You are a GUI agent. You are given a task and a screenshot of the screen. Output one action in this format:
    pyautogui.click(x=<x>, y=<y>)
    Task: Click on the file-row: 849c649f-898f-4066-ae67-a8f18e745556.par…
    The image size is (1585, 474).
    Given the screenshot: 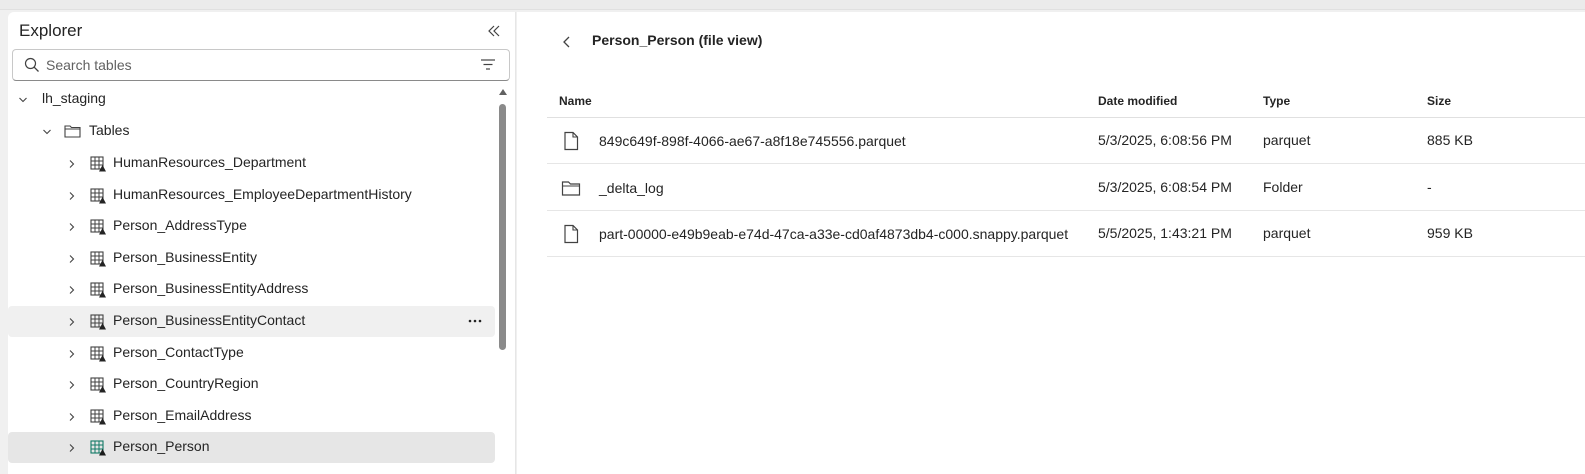 What is the action you would take?
    pyautogui.click(x=1066, y=141)
    